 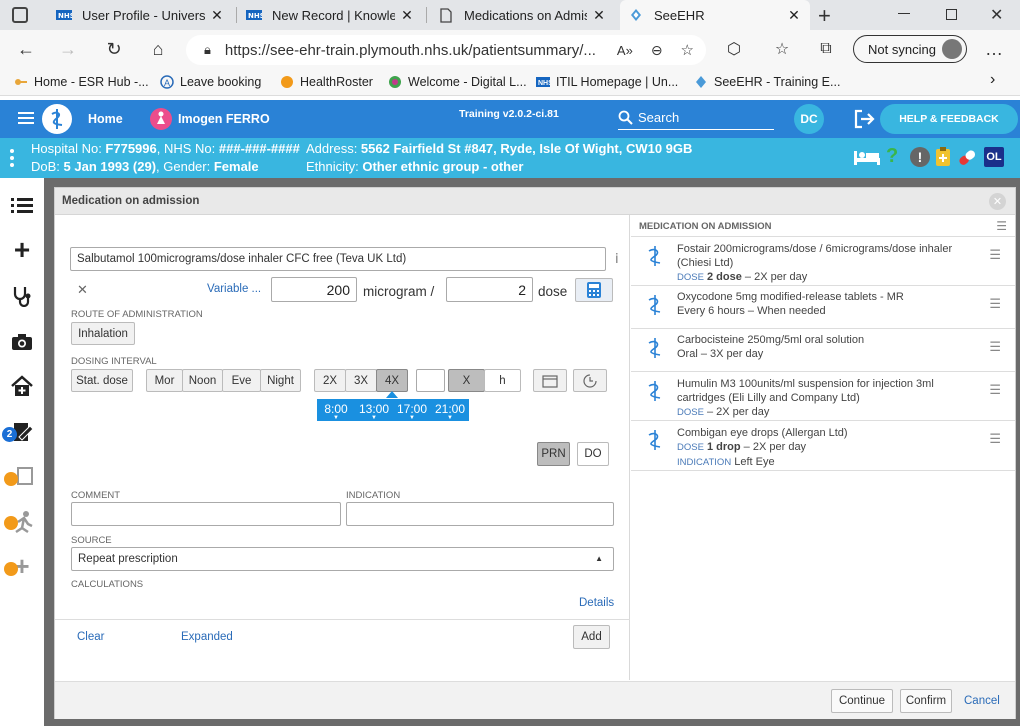 What do you see at coordinates (326, 82) in the screenshot?
I see `bookmark: HealthRoster` at bounding box center [326, 82].